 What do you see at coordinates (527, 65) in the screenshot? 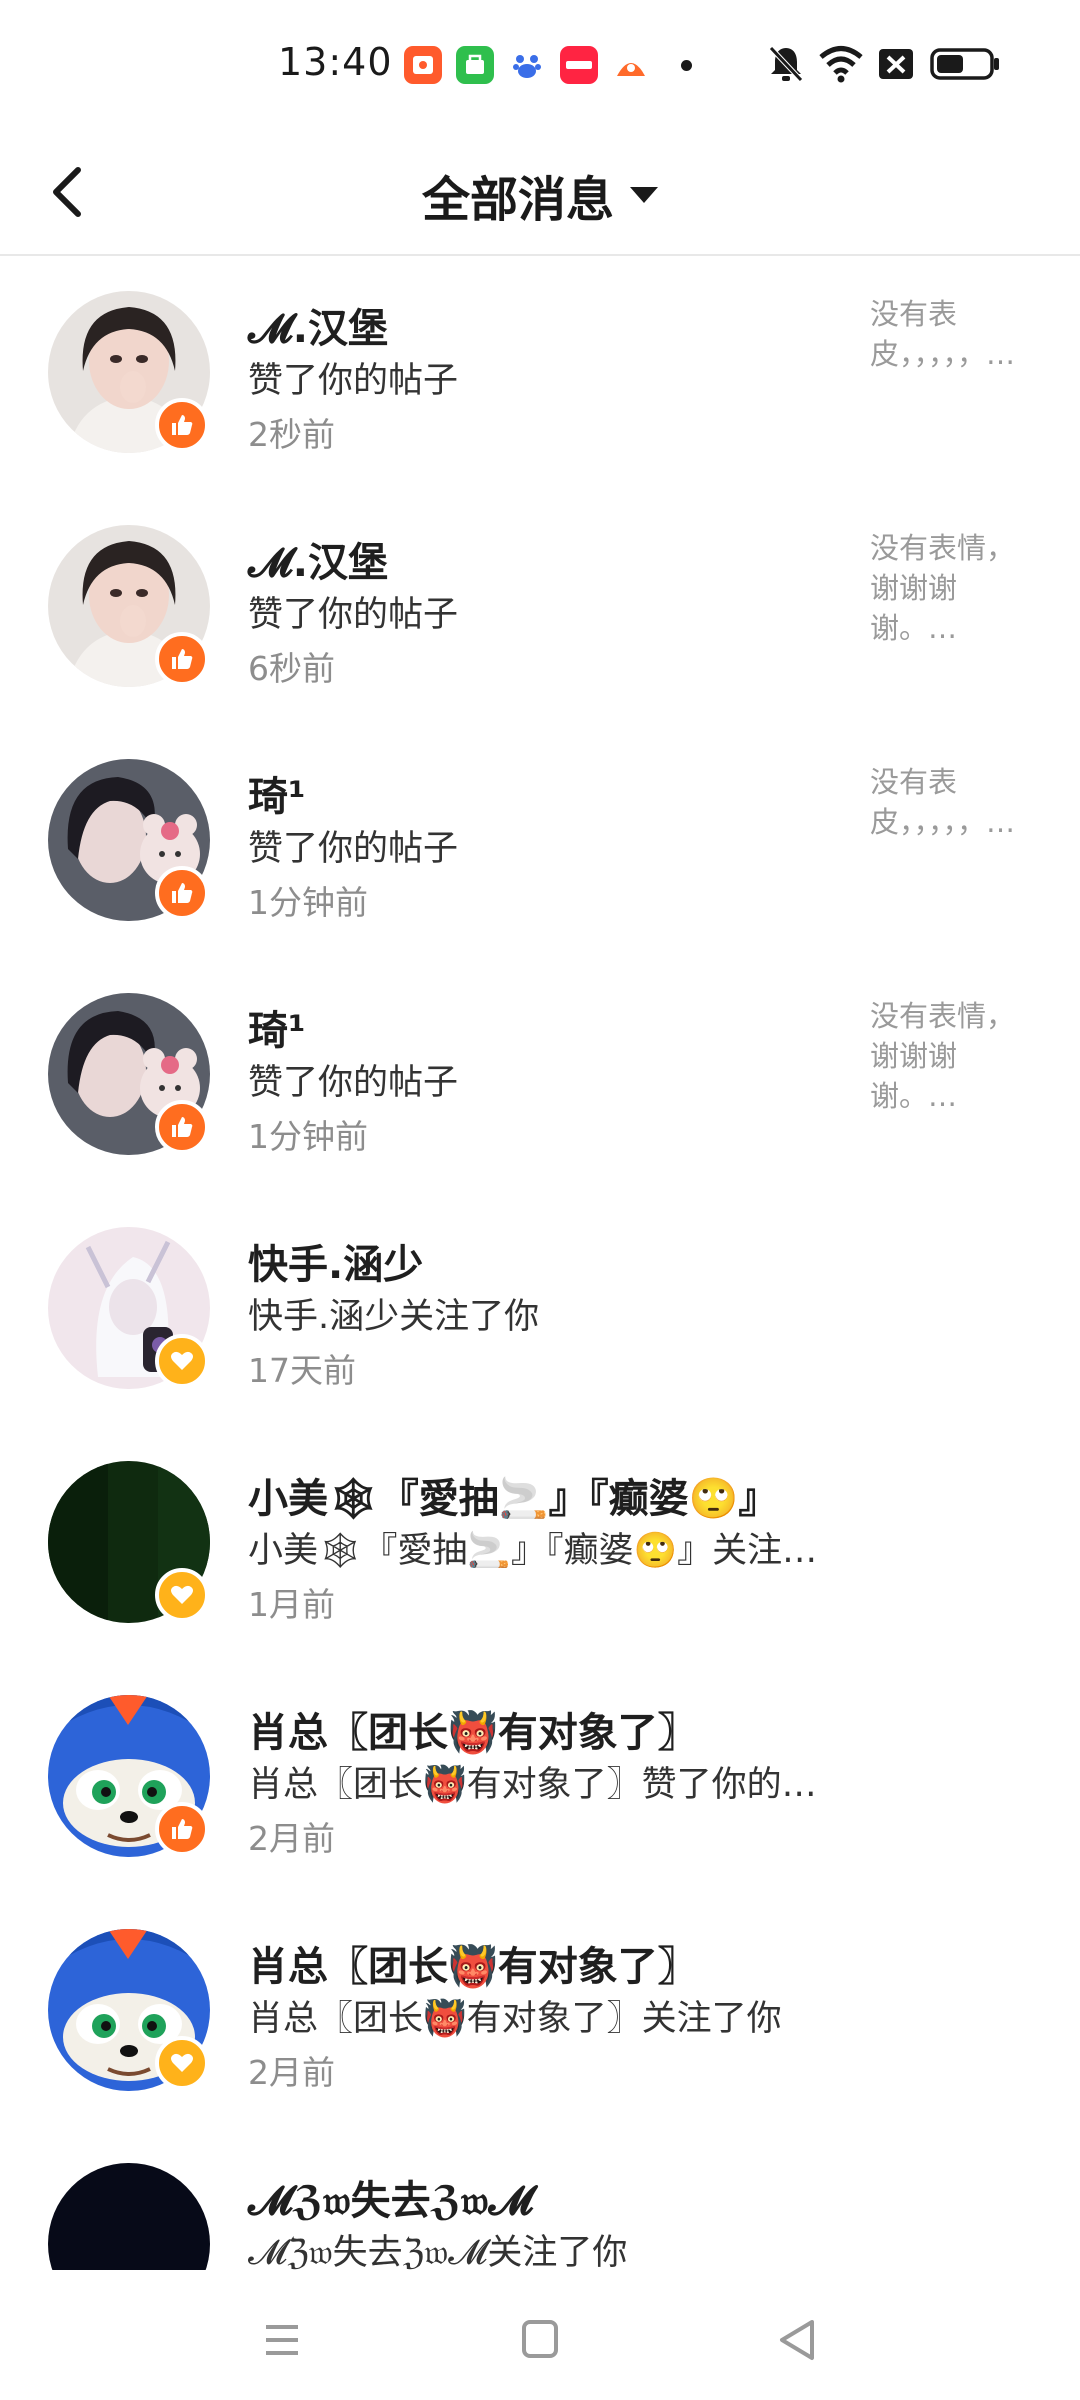
I see `baidu-app-icon` at bounding box center [527, 65].